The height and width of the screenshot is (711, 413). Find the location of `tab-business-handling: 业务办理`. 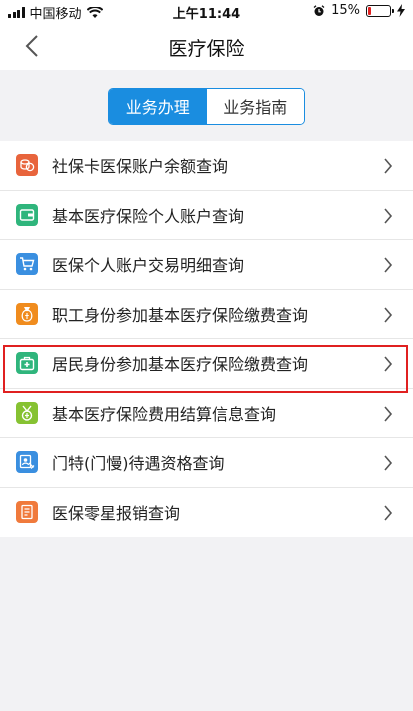

tab-business-handling: 业务办理 is located at coordinates (158, 106).